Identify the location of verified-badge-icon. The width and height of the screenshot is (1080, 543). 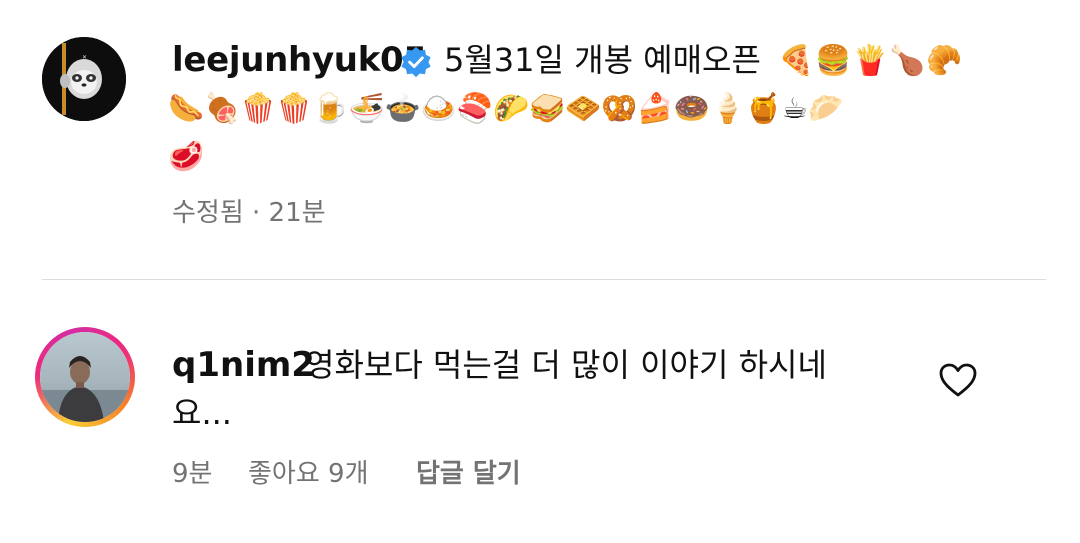
(416, 62).